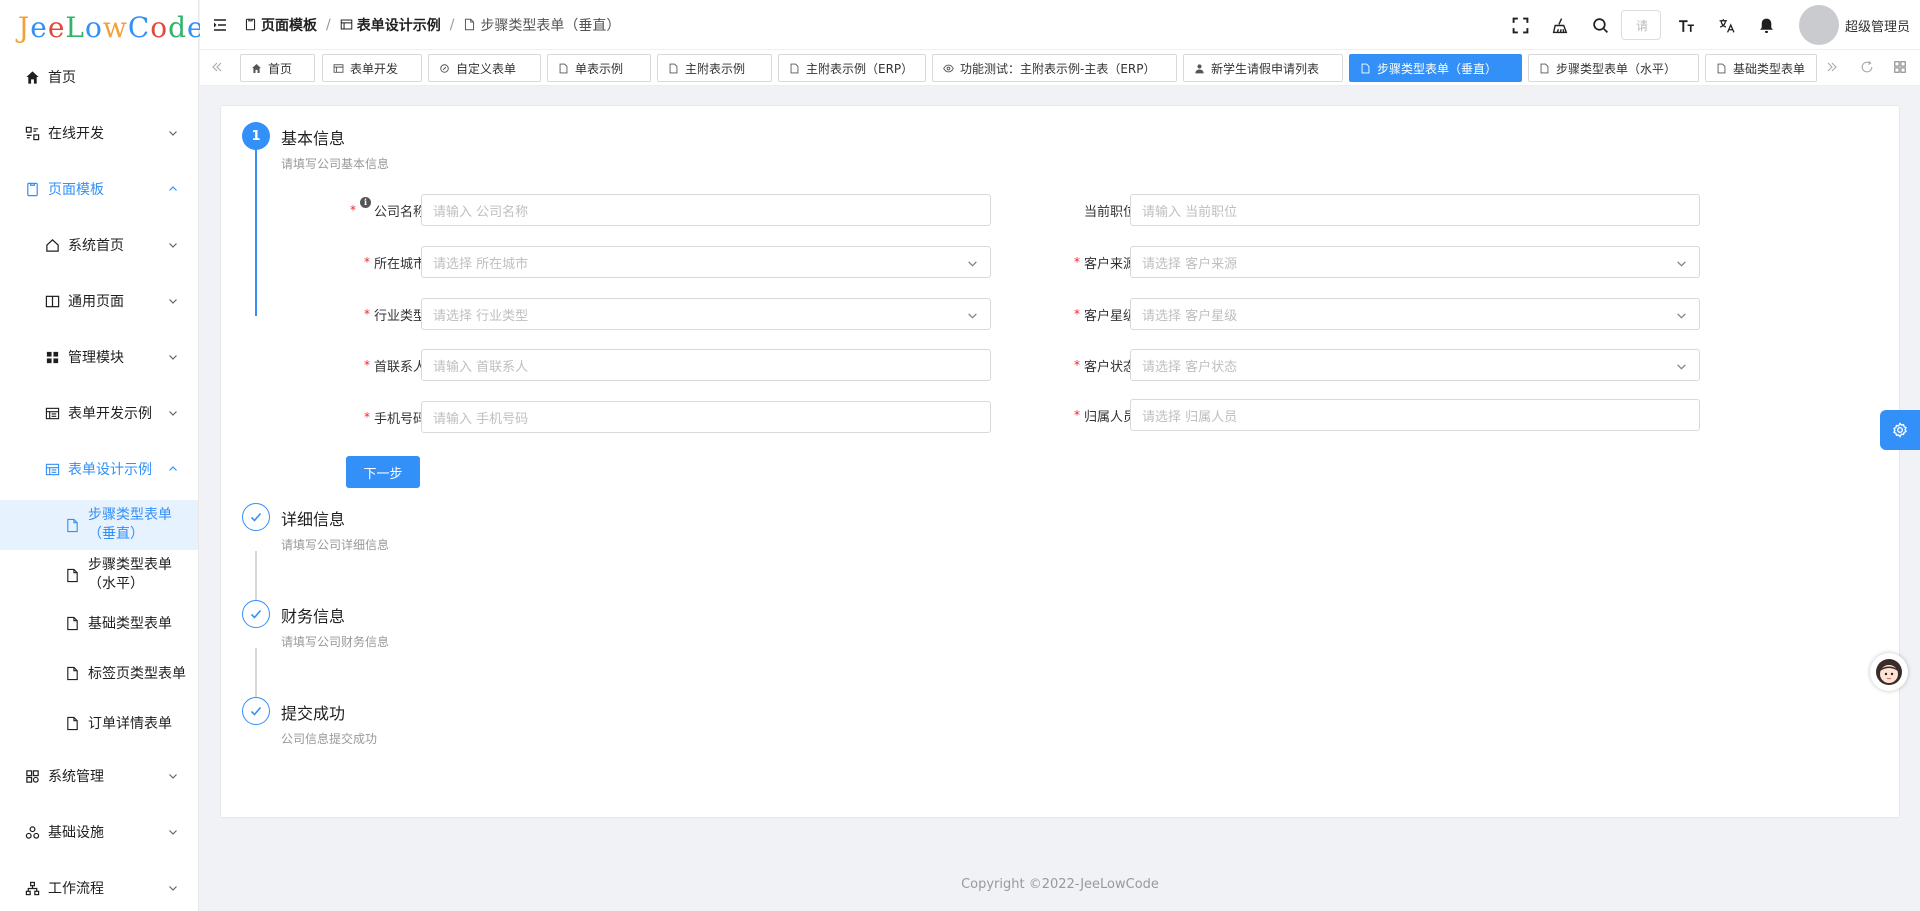  What do you see at coordinates (75, 27) in the screenshot?
I see `logo-letter: L` at bounding box center [75, 27].